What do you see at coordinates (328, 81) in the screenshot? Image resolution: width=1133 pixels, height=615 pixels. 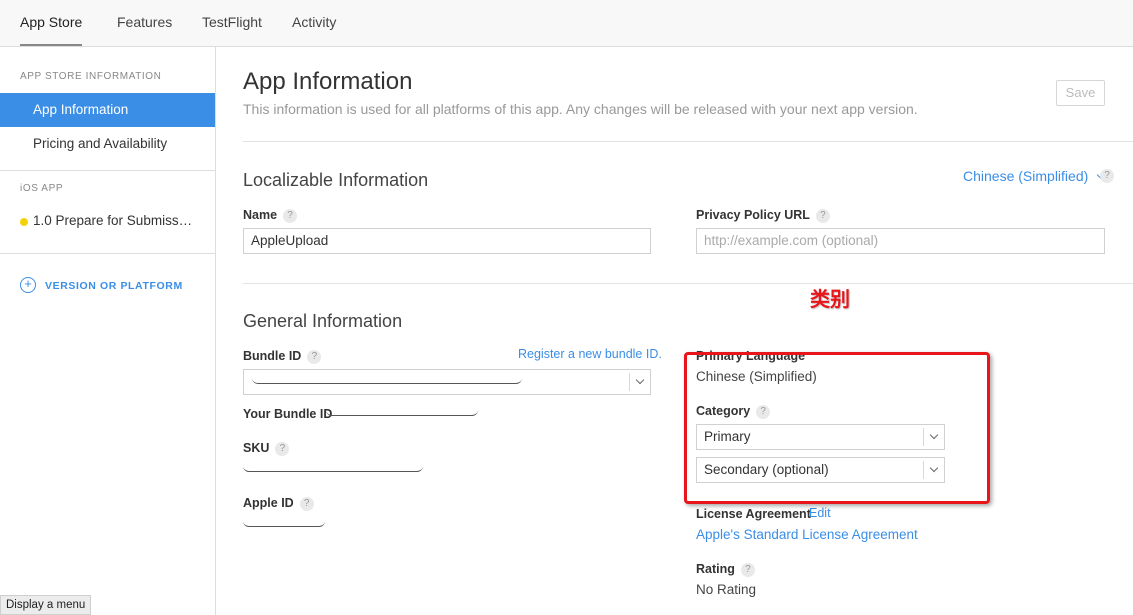 I see `page-title: App Information` at bounding box center [328, 81].